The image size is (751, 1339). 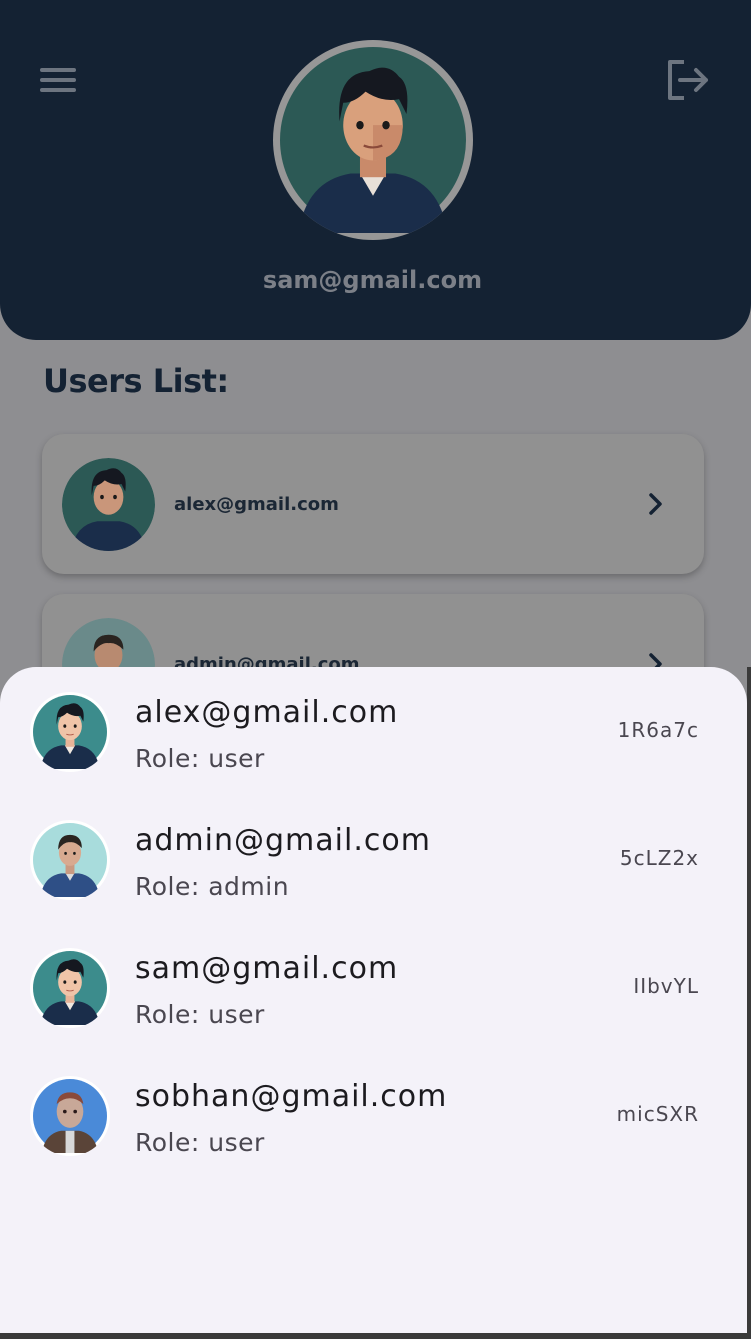 I want to click on card-email: alex@gmail.com, so click(x=256, y=504).